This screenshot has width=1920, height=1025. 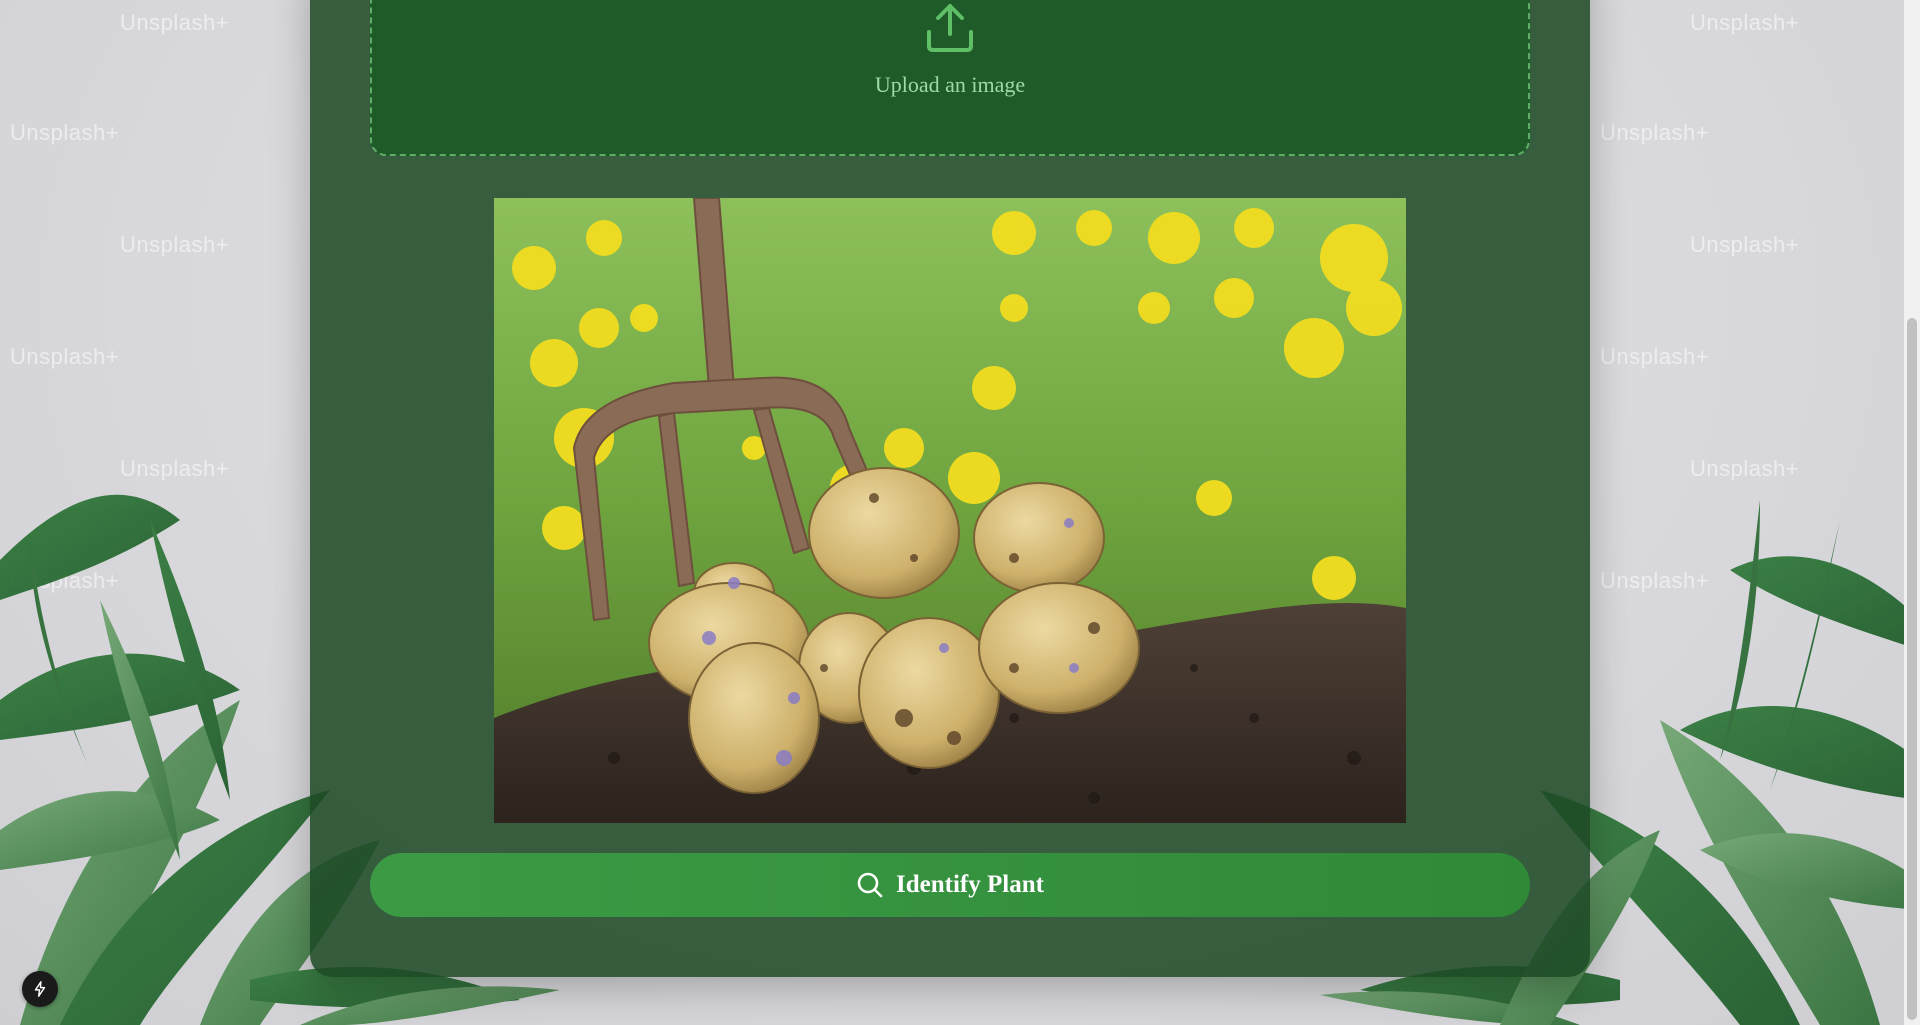 What do you see at coordinates (950, 28) in the screenshot?
I see `upload-icon` at bounding box center [950, 28].